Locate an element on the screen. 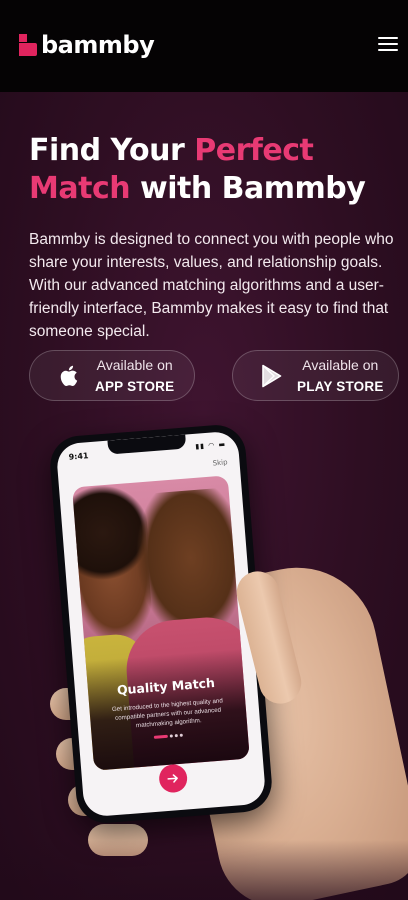 The height and width of the screenshot is (900, 408). headline-highlight-match: Match is located at coordinates (80, 188).